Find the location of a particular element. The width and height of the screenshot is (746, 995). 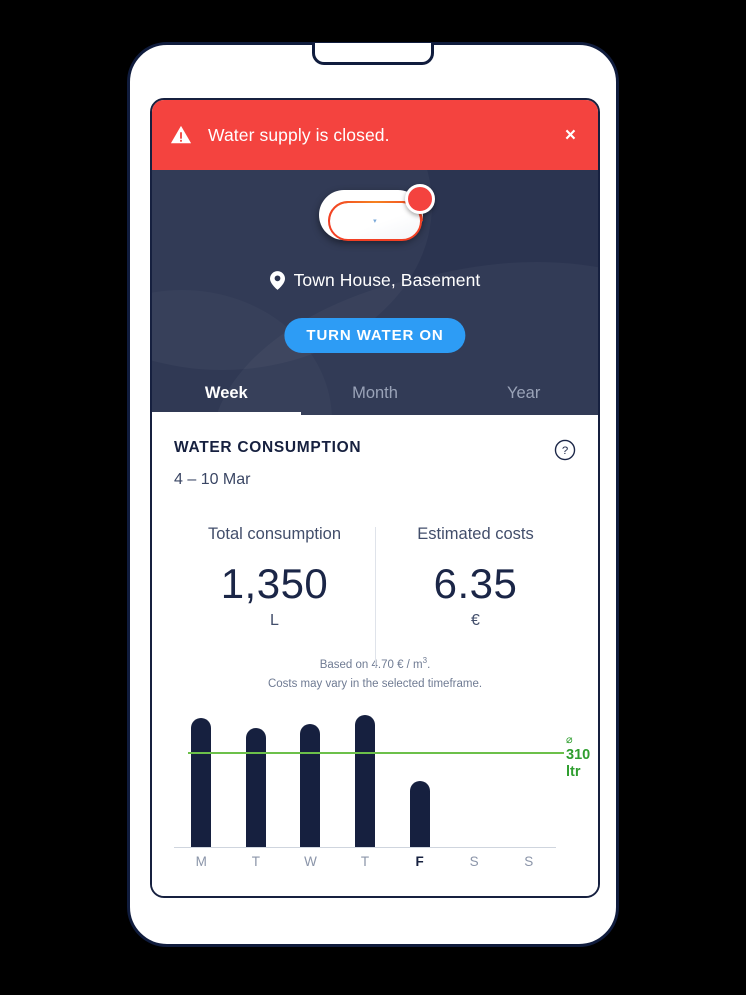

average-line is located at coordinates (376, 753).